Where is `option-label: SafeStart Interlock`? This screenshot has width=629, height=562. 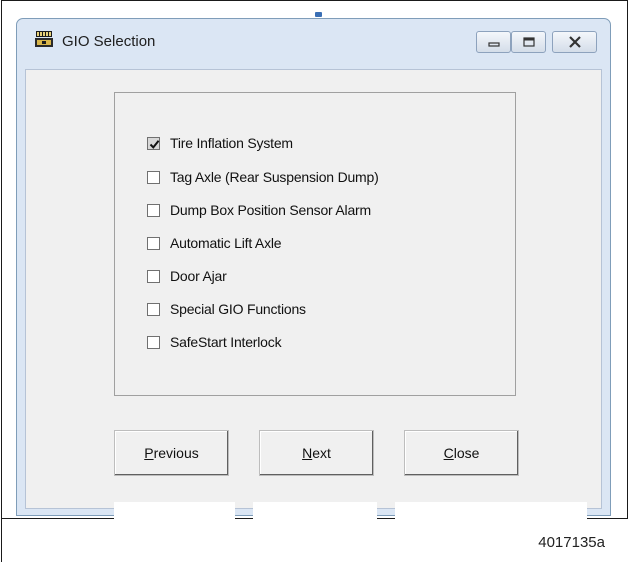
option-label: SafeStart Interlock is located at coordinates (226, 342).